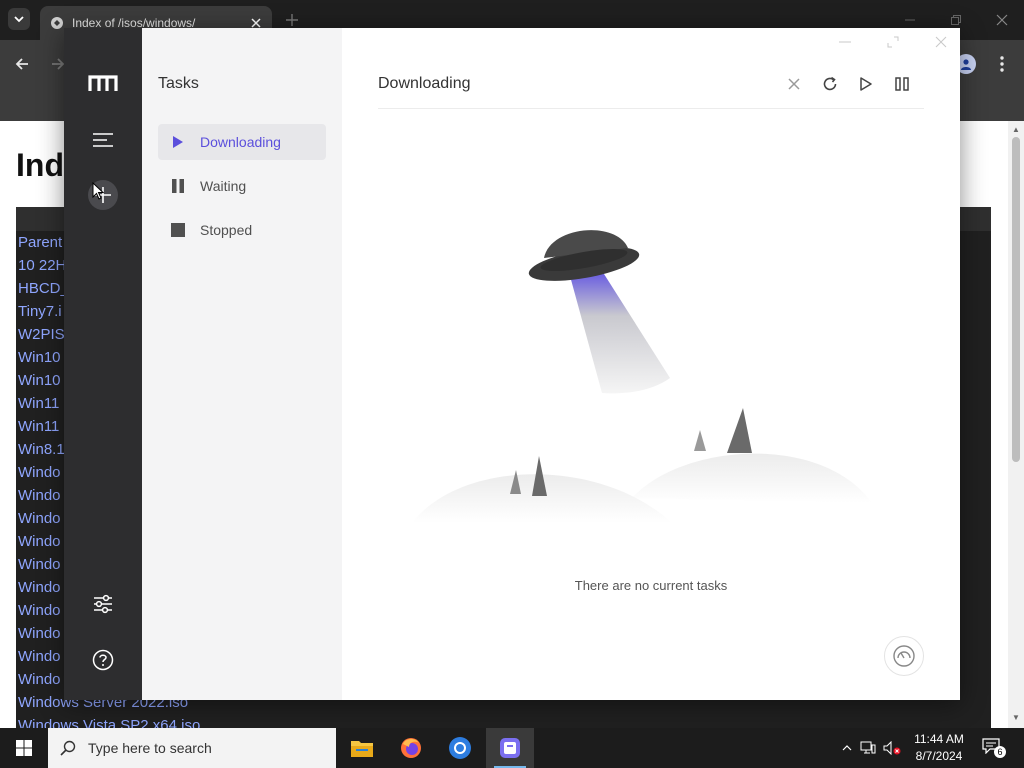 This screenshot has height=768, width=1024. What do you see at coordinates (1000, 752) in the screenshot?
I see `notification-count-badge: 6` at bounding box center [1000, 752].